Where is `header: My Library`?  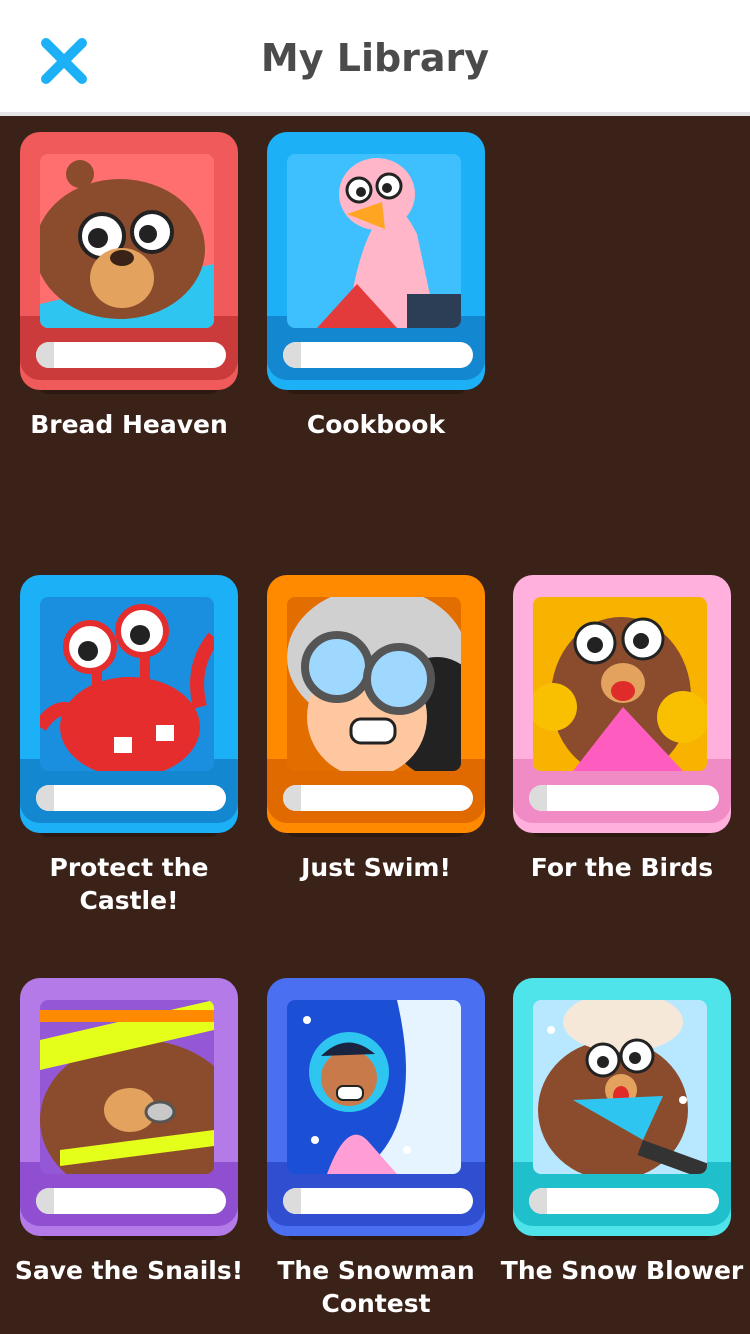
header: My Library is located at coordinates (375, 58).